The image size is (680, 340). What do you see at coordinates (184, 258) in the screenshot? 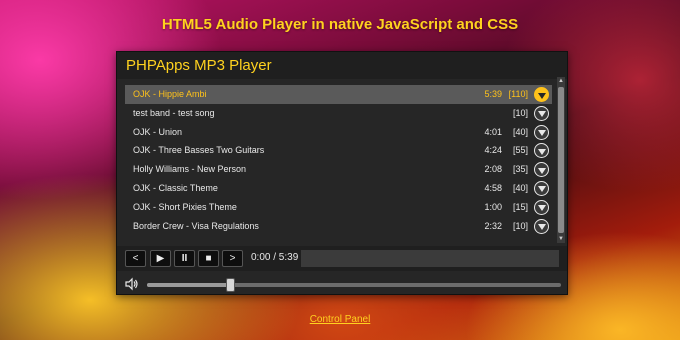
I see `pause-button: II` at bounding box center [184, 258].